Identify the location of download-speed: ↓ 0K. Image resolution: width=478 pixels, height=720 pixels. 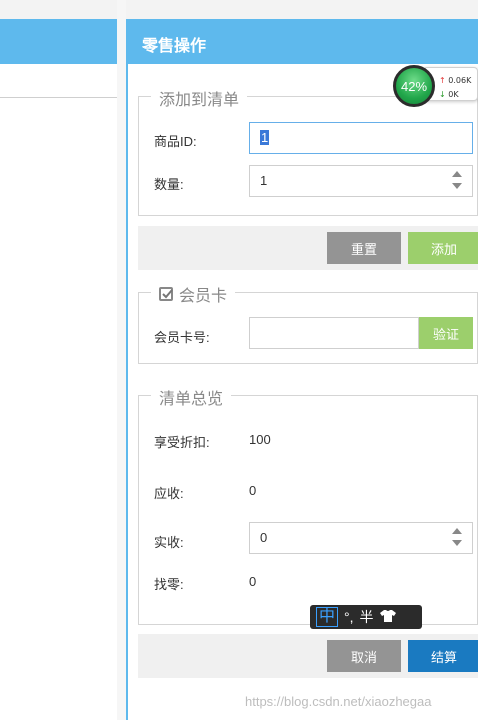
(449, 94).